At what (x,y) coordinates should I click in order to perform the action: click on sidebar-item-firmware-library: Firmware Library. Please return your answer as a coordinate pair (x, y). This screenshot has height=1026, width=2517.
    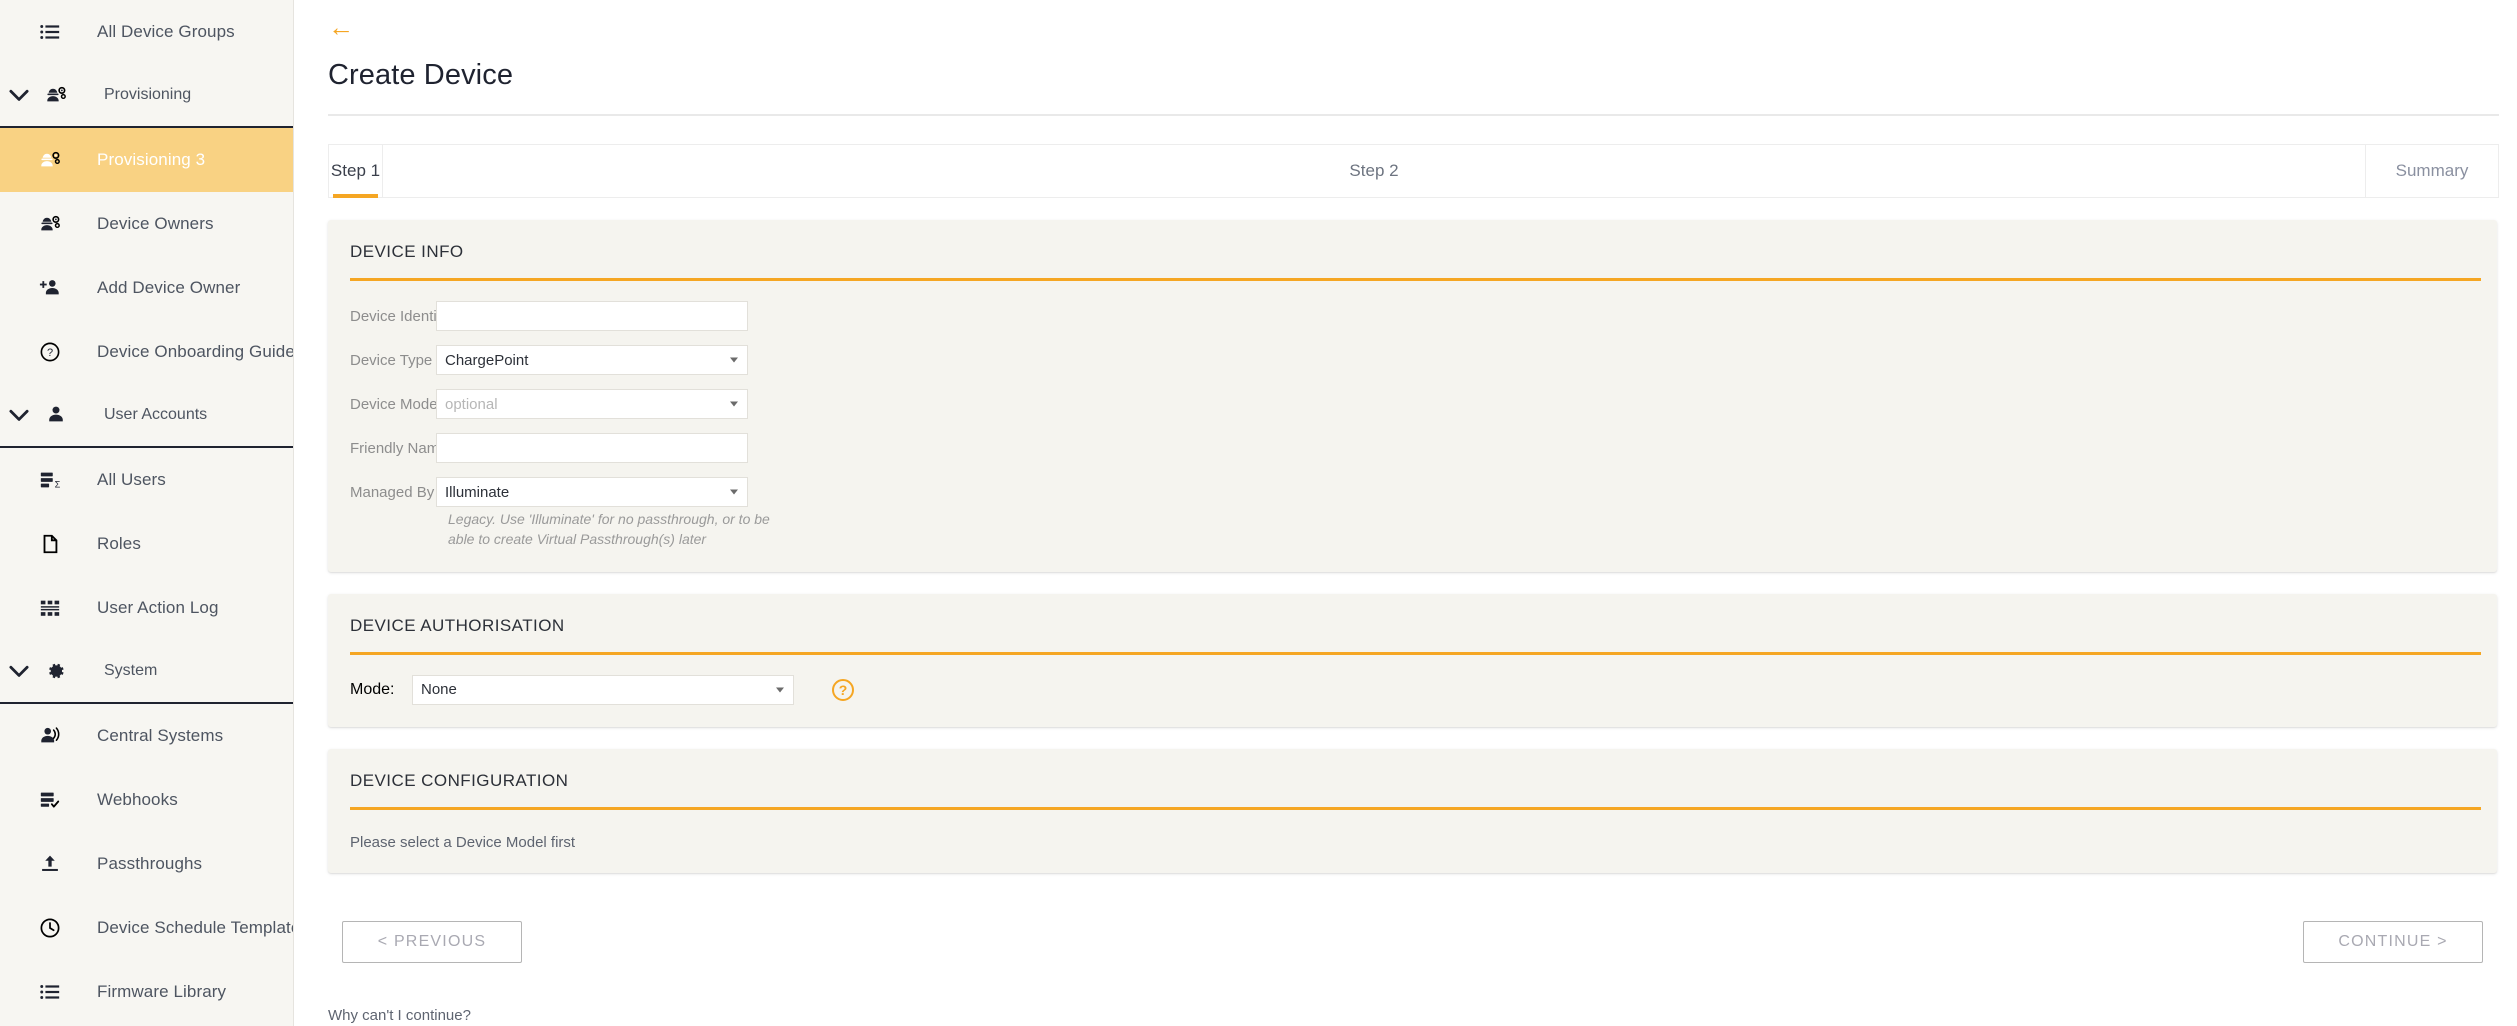
    Looking at the image, I should click on (146, 992).